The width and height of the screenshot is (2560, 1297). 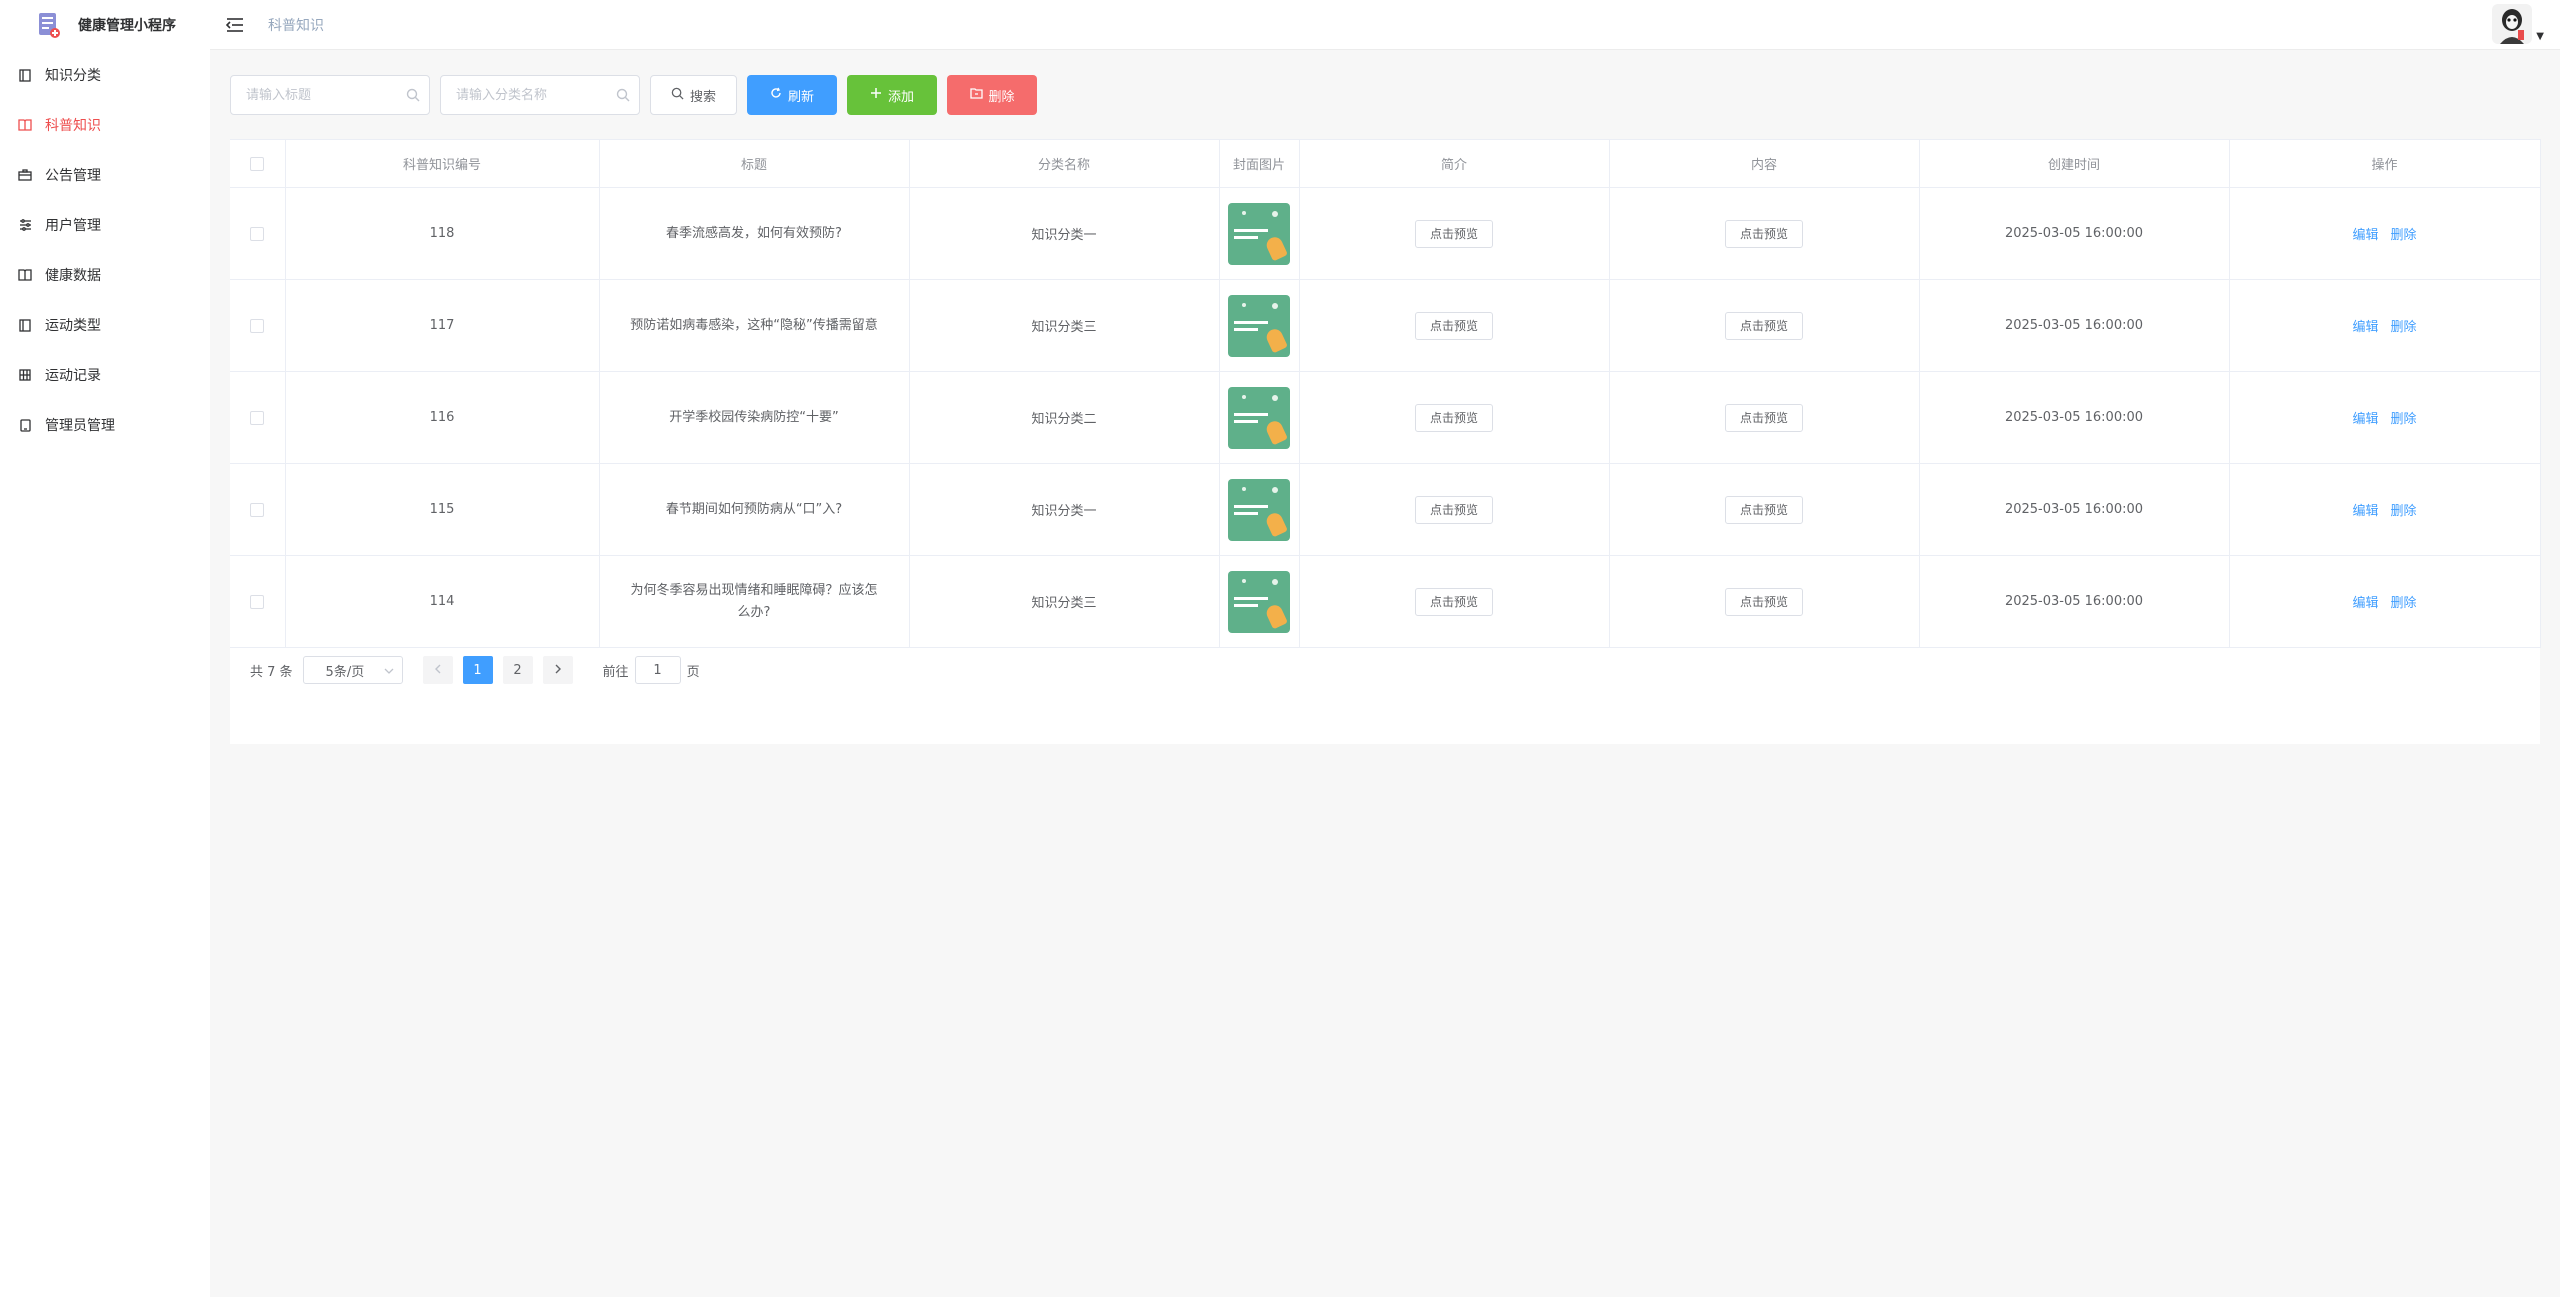 I want to click on sidebar-item-label: 健康数据, so click(x=73, y=276).